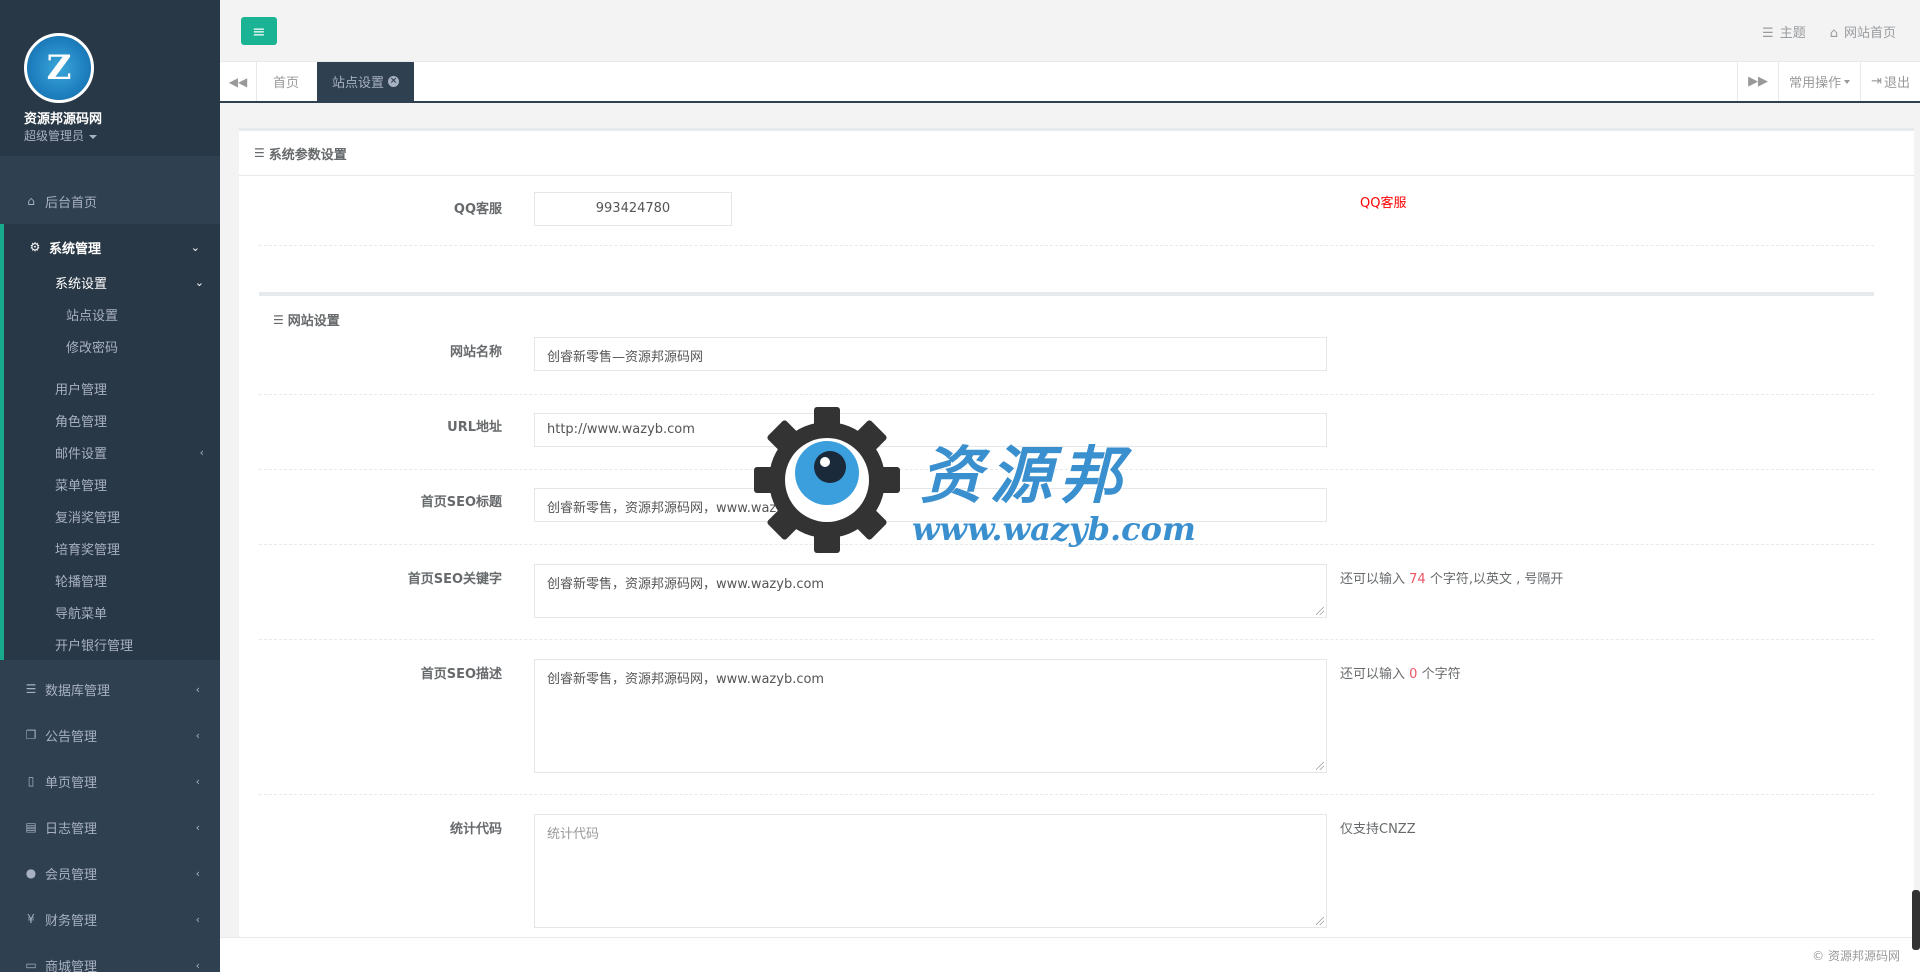 The image size is (1920, 972). I want to click on section-divider, so click(1066, 294).